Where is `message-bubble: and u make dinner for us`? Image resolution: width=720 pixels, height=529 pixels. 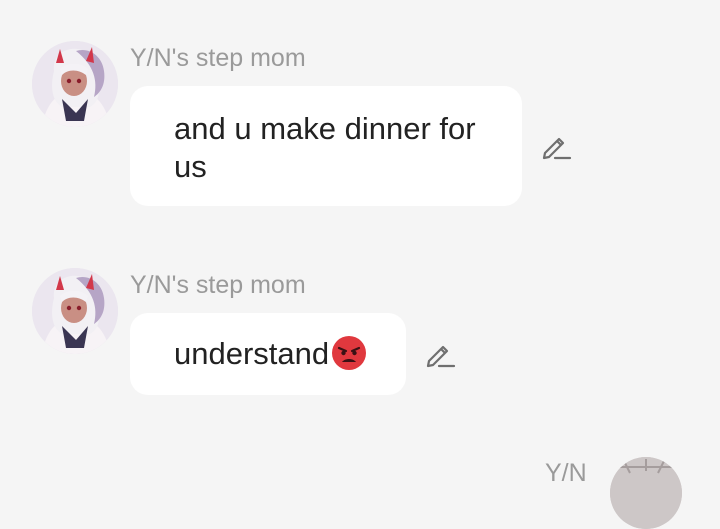 message-bubble: and u make dinner for us is located at coordinates (326, 146).